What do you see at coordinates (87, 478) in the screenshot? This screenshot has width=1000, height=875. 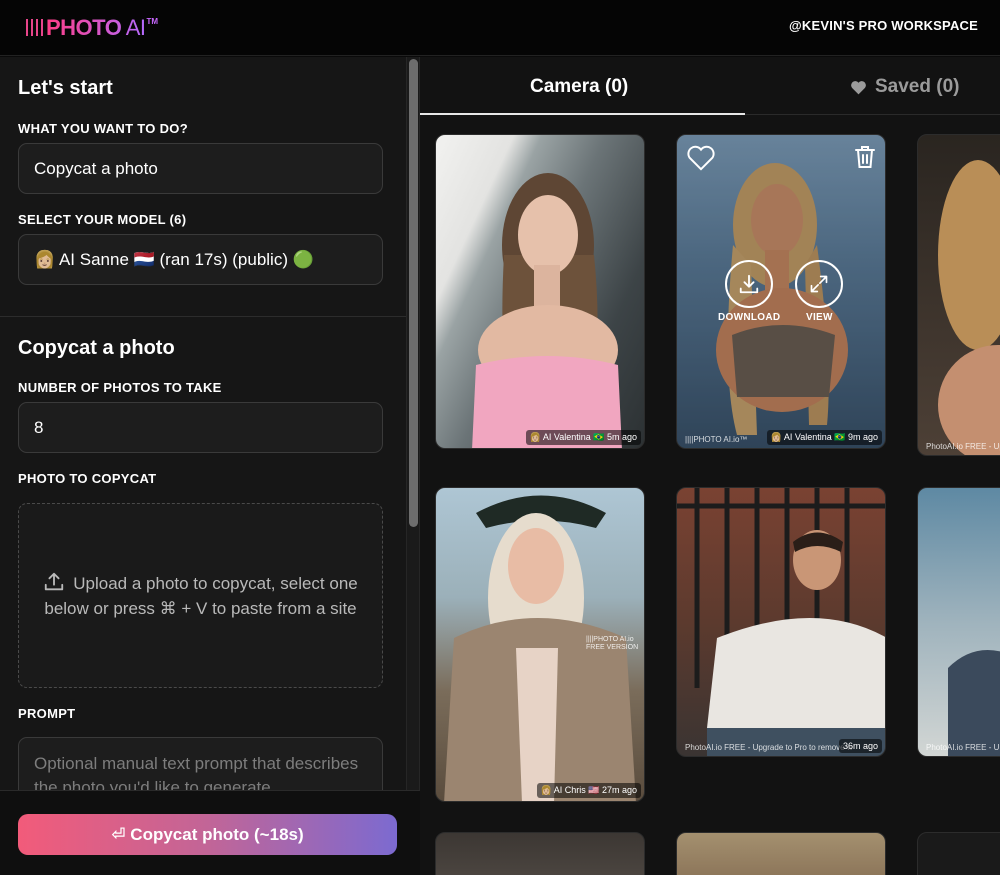 I see `copycat-photo-label: PHOTO TO COPYCAT` at bounding box center [87, 478].